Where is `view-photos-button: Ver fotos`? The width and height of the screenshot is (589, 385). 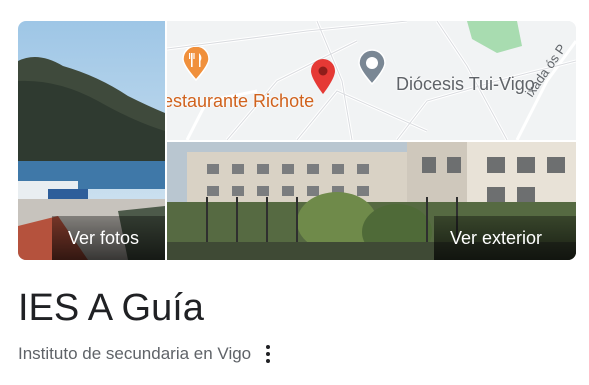
view-photos-button: Ver fotos is located at coordinates (108, 238).